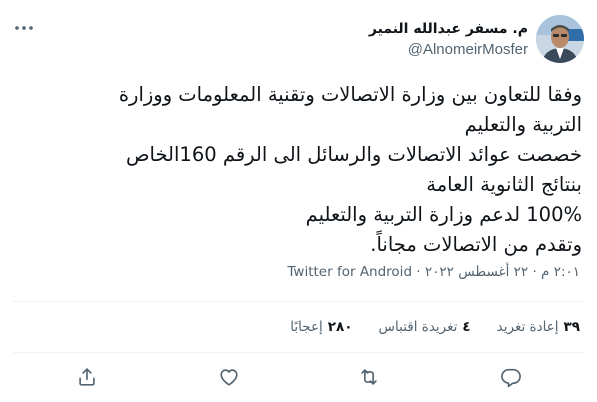 The height and width of the screenshot is (402, 597). I want to click on more-button, so click(24, 28).